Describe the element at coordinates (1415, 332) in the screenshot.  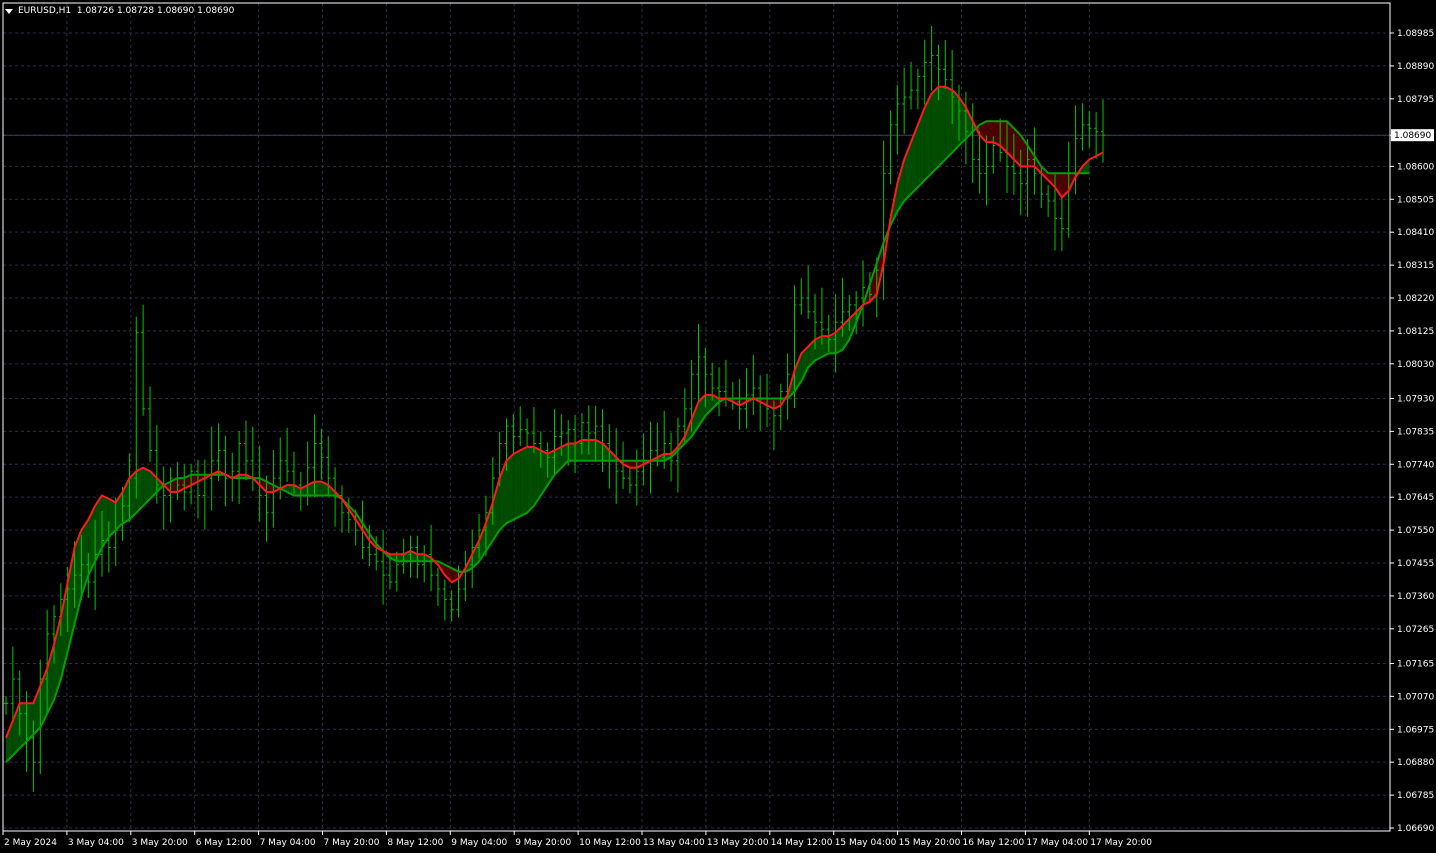
I see `y-tick-label: 1.08125` at that location.